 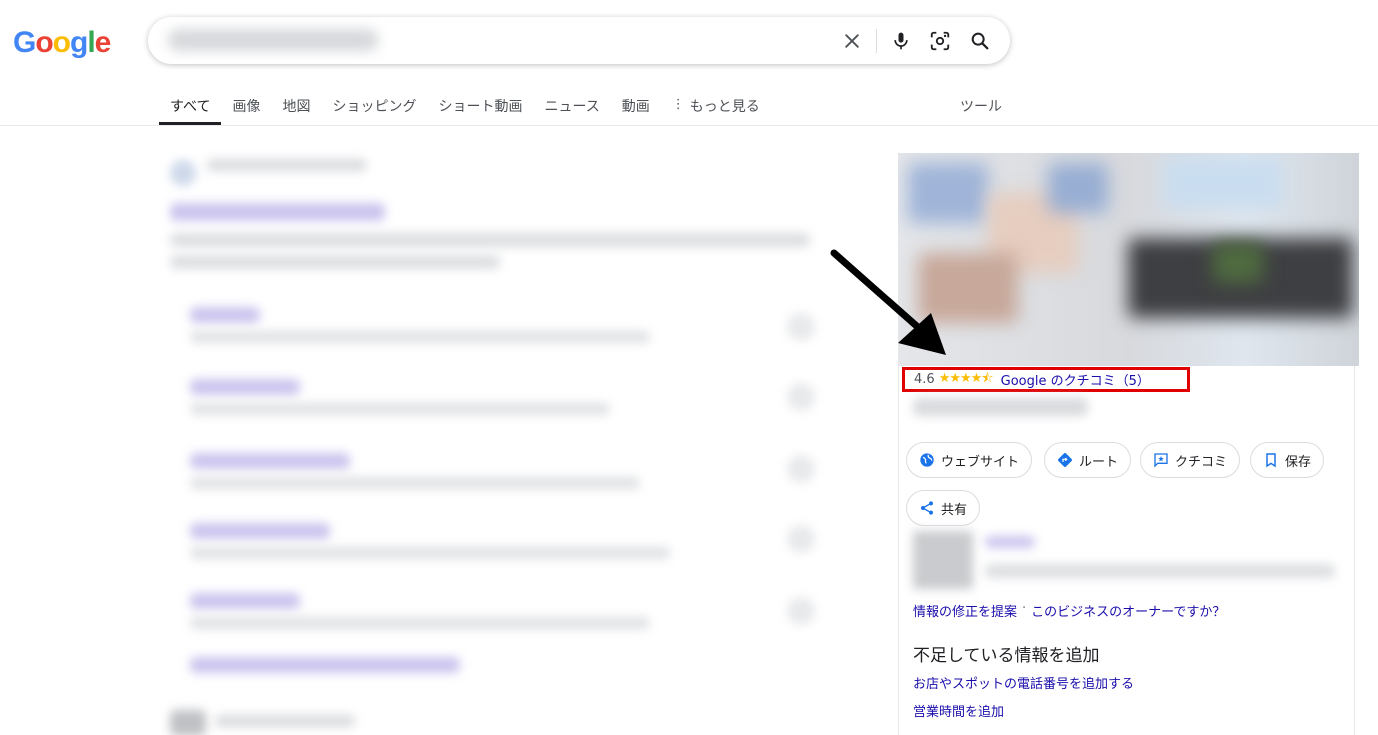 I want to click on info-text-blurred, so click(x=1160, y=571).